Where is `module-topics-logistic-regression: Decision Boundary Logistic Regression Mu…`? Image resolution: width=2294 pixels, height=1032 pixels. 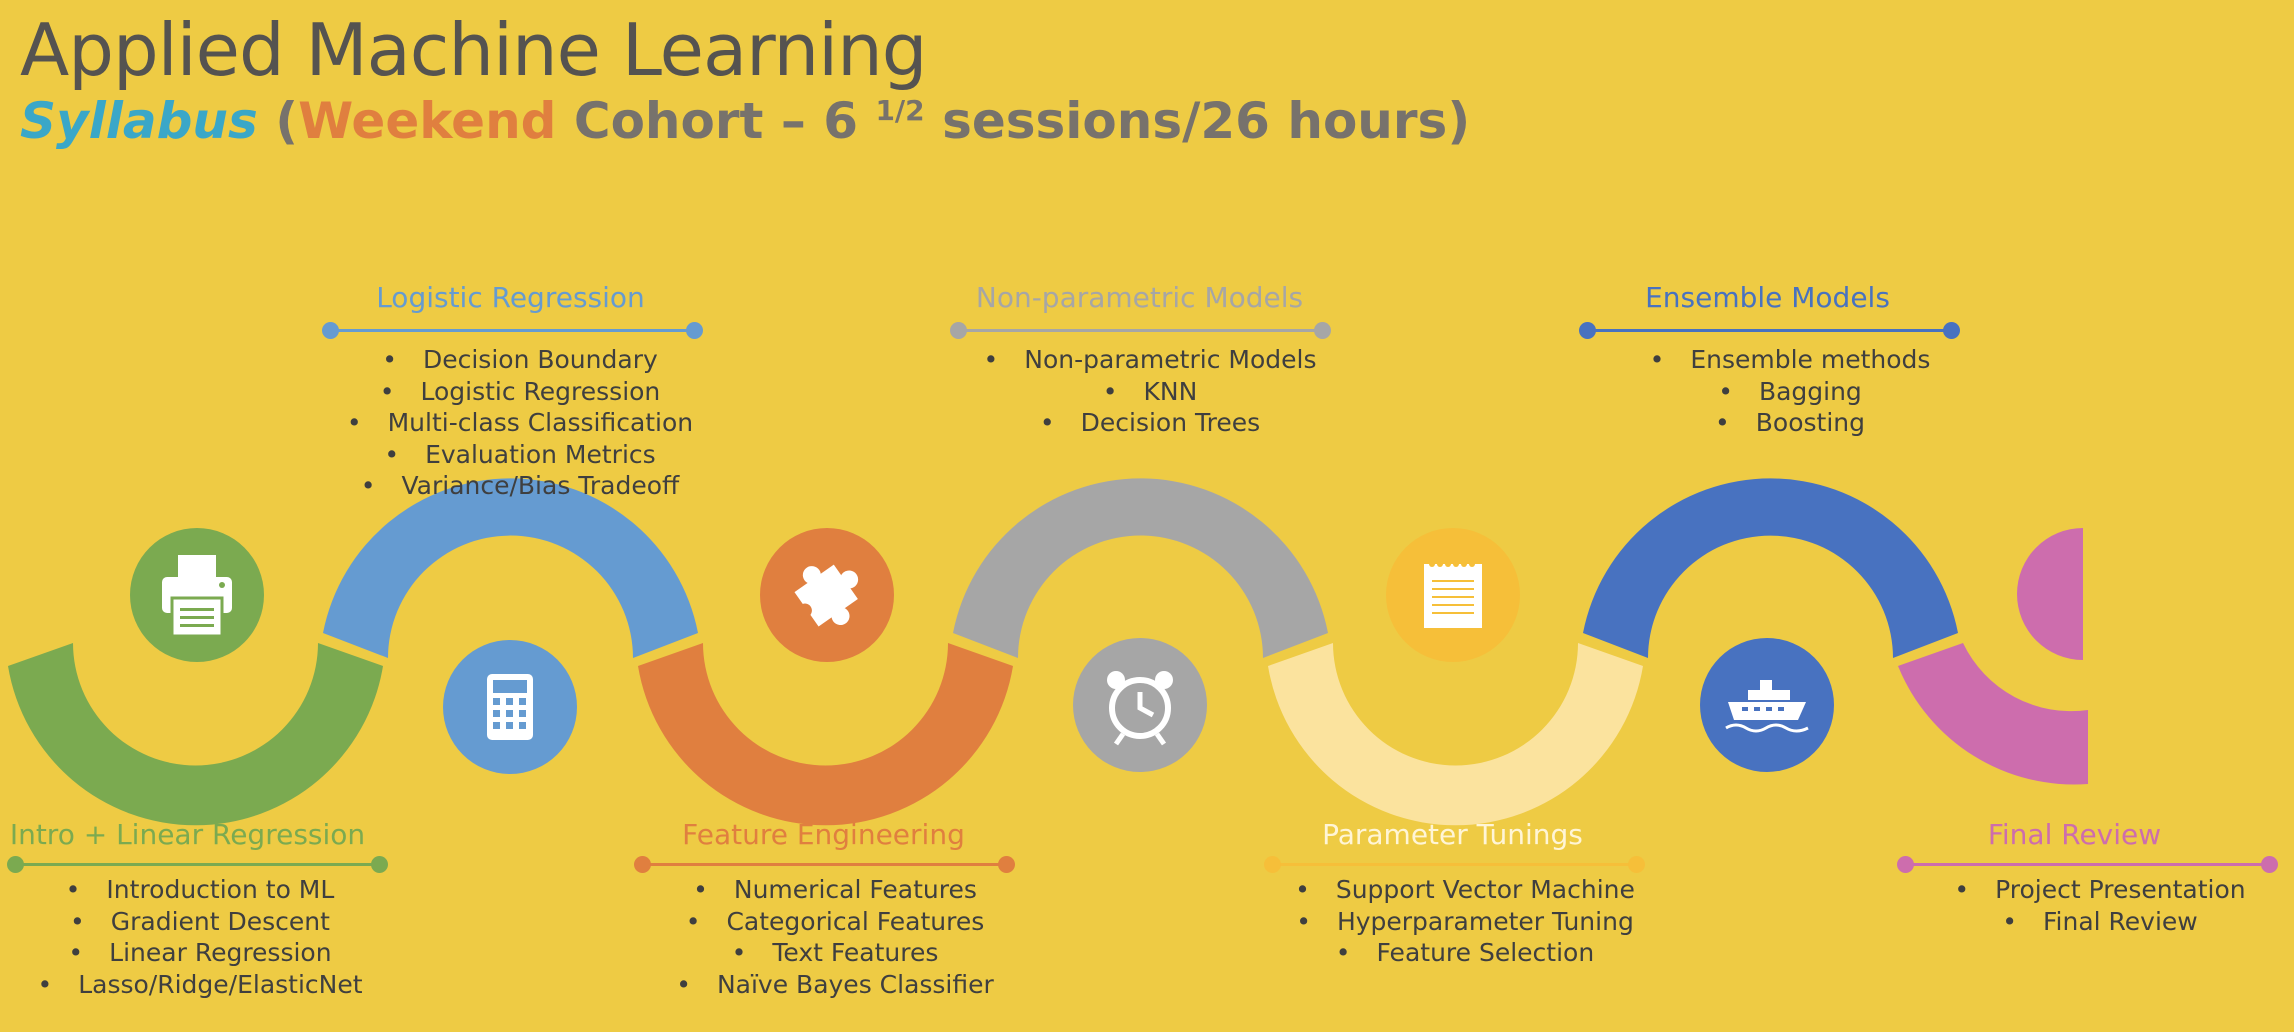 module-topics-logistic-regression: Decision Boundary Logistic Regression Mu… is located at coordinates (520, 423).